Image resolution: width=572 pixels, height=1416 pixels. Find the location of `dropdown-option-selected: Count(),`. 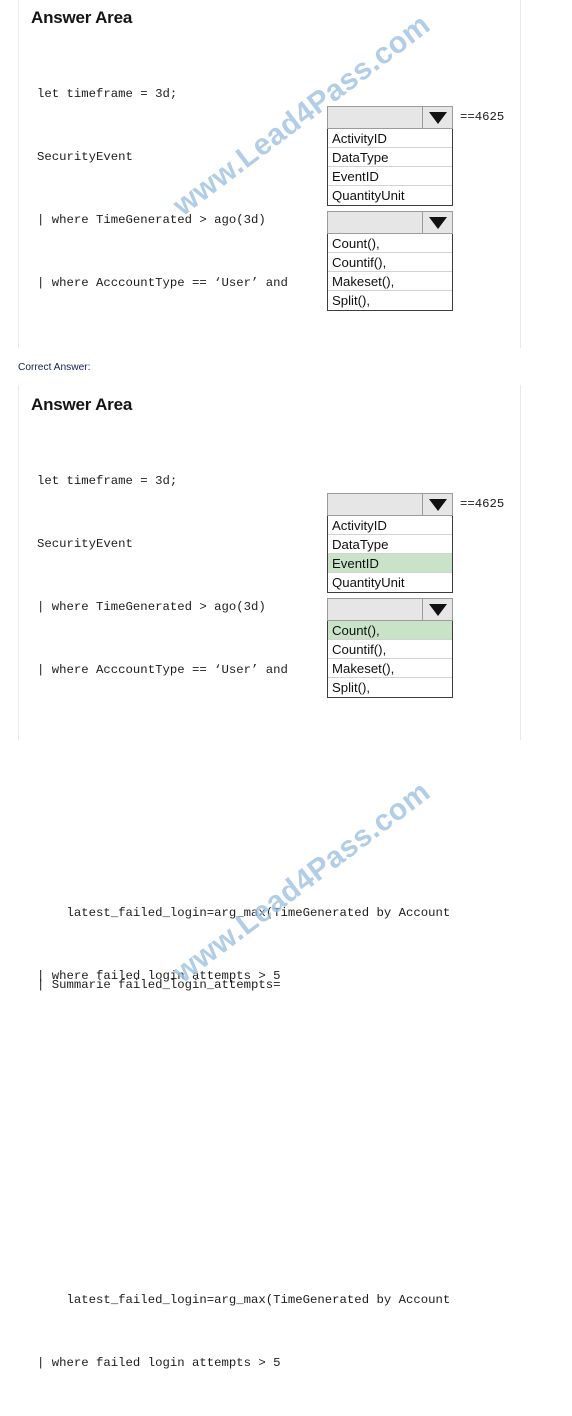

dropdown-option-selected: Count(), is located at coordinates (390, 630).